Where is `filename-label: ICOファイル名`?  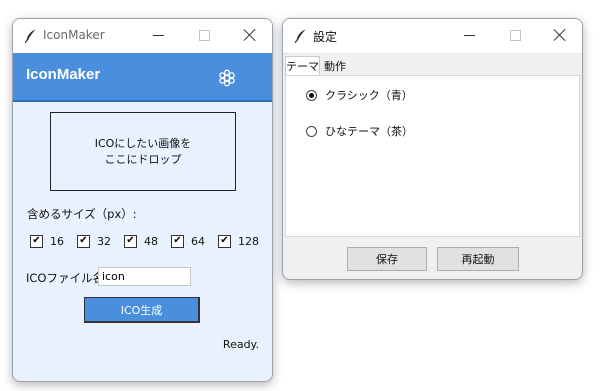 filename-label: ICOファイル名 is located at coordinates (65, 278).